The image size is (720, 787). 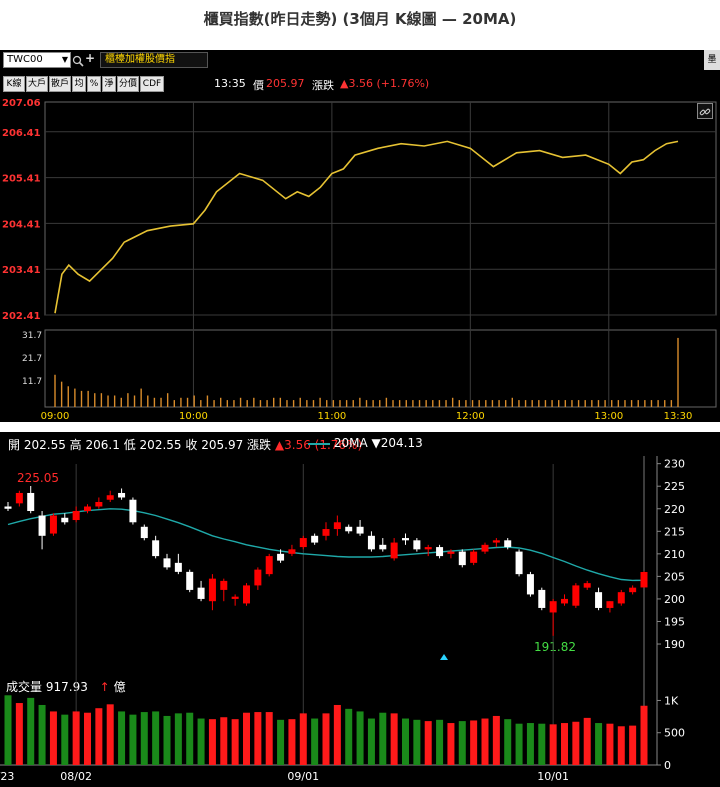 I want to click on date-tick-label: 7/23, so click(x=7, y=776).